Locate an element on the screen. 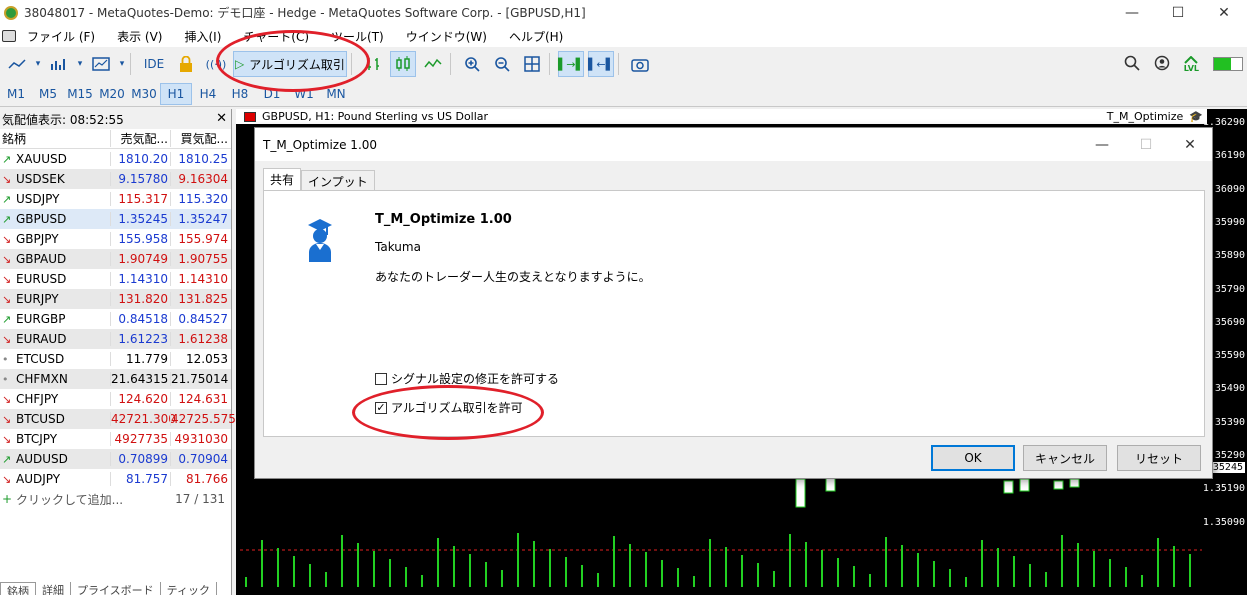 The height and width of the screenshot is (595, 1247). trend-up-icon: ↗ is located at coordinates (7, 159).